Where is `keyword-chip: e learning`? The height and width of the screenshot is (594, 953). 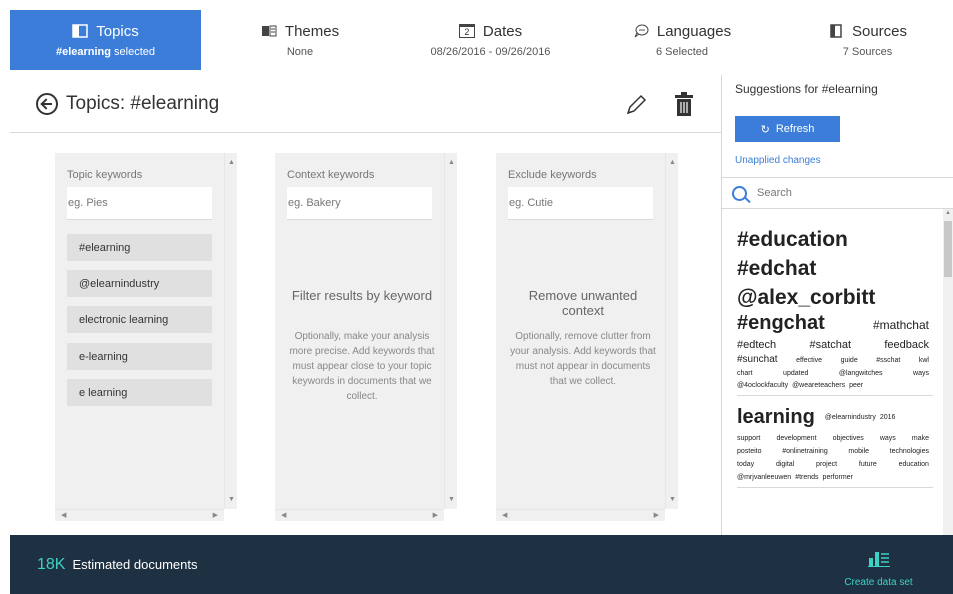 keyword-chip: e learning is located at coordinates (139, 392).